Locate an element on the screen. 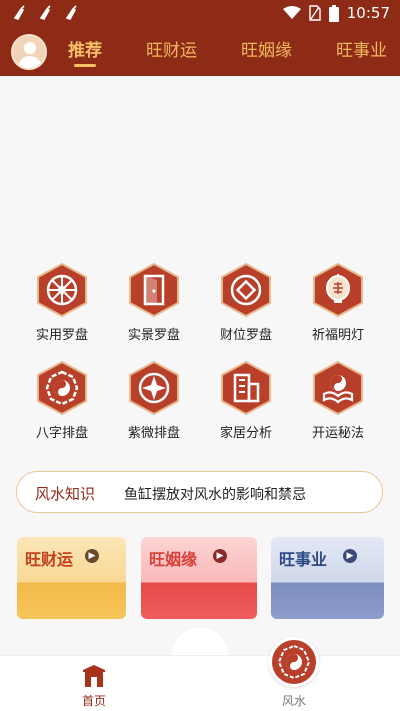  grid-item-practical-compass: 实用罗盘 is located at coordinates (62, 302).